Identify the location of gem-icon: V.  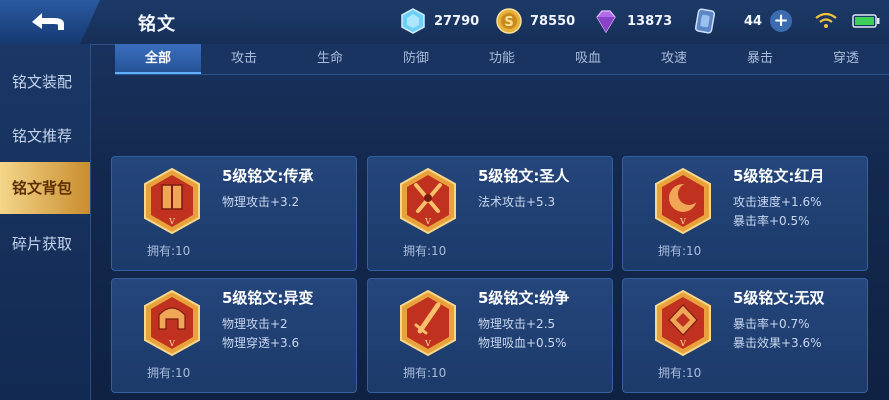
(683, 323).